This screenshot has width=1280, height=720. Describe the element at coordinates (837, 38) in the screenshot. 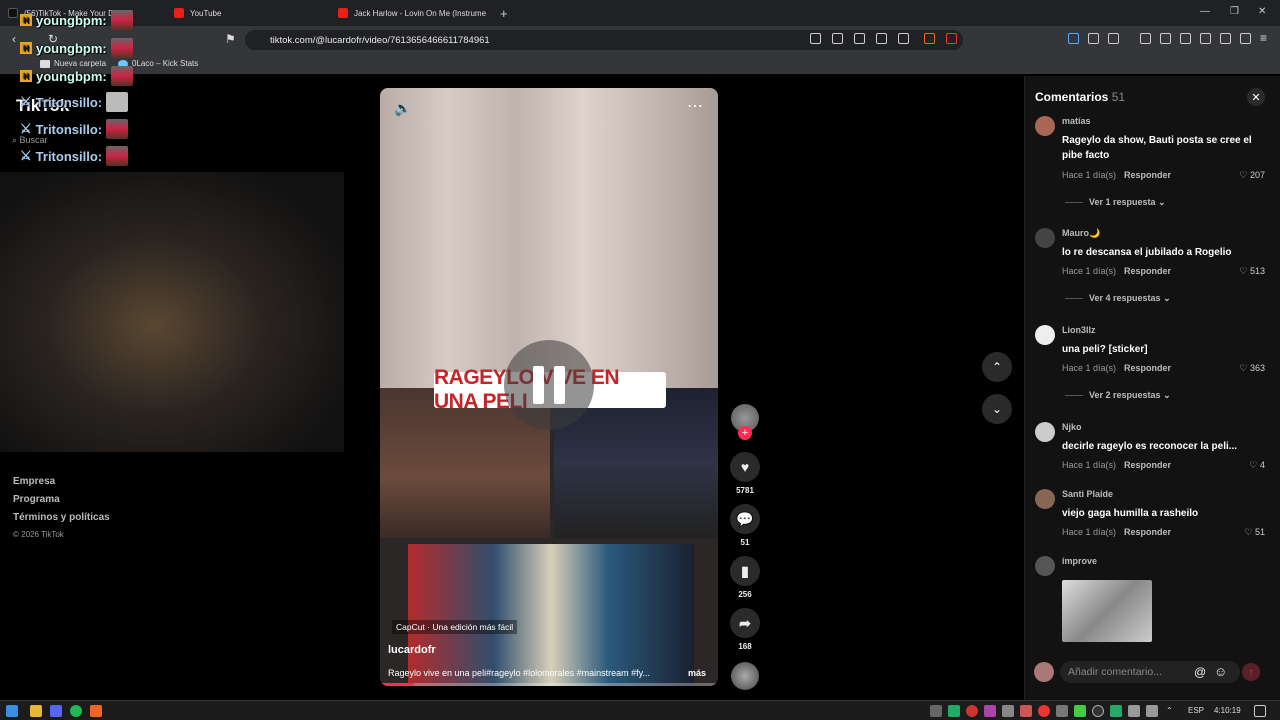

I see `translate-icon` at that location.